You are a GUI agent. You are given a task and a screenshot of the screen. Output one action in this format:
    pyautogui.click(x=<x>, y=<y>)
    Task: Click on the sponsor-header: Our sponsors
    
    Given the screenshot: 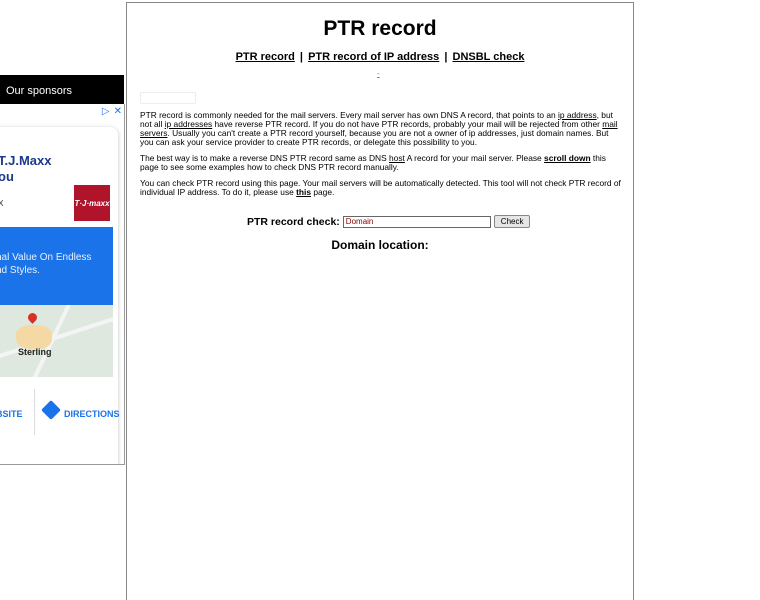 What is the action you would take?
    pyautogui.click(x=62, y=89)
    